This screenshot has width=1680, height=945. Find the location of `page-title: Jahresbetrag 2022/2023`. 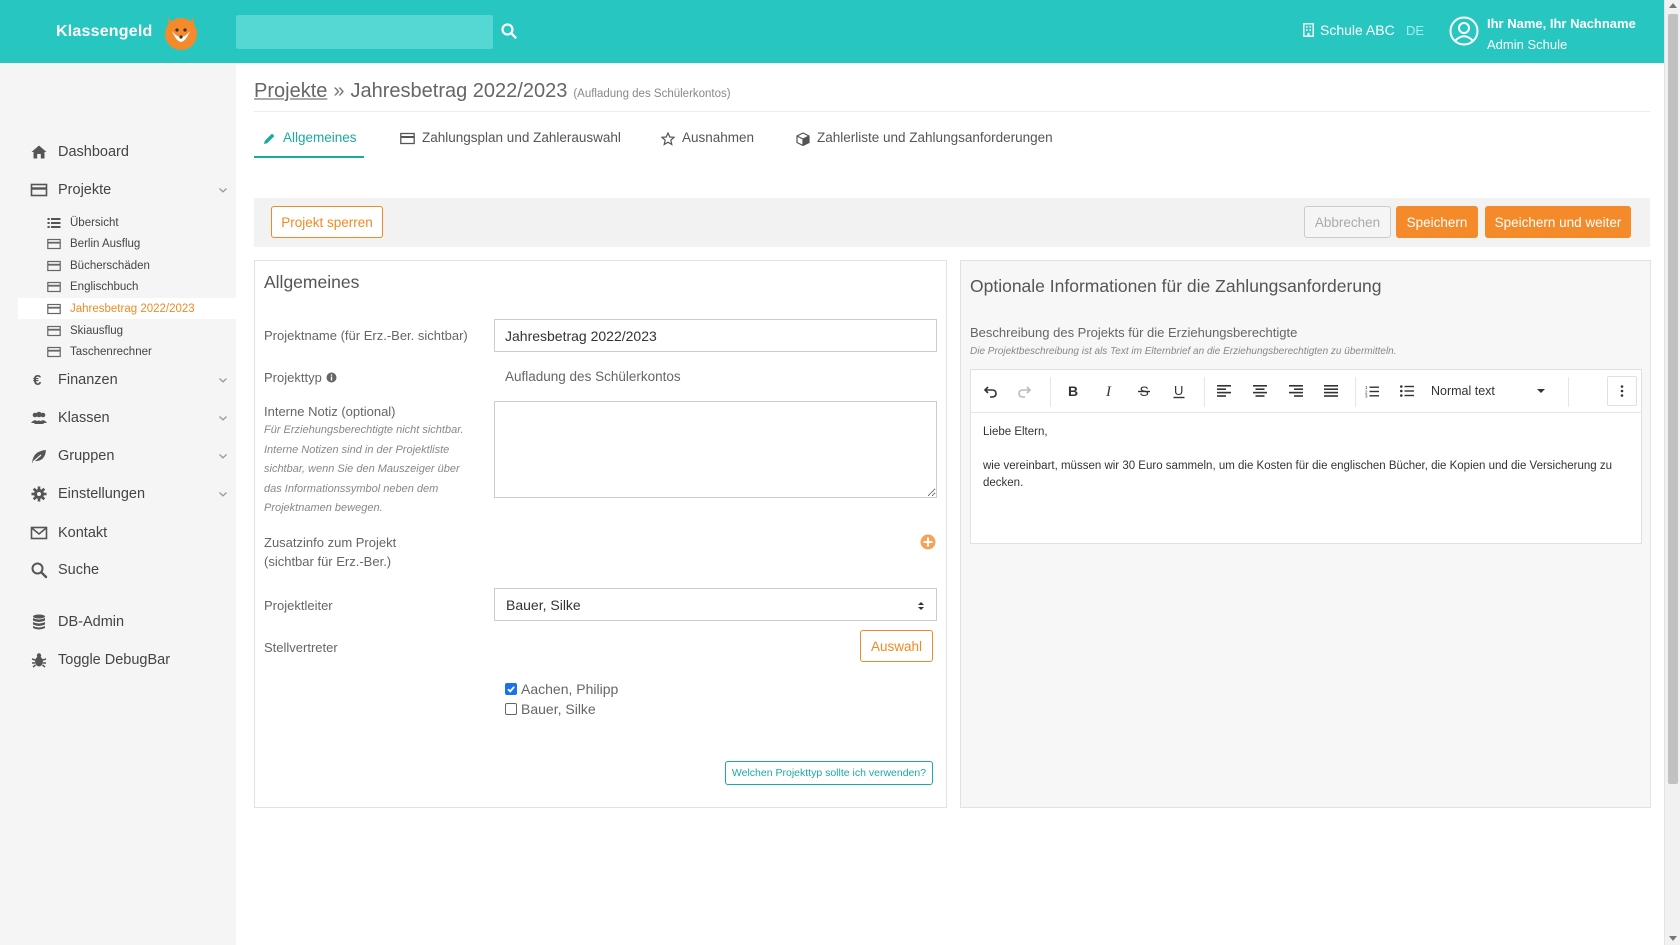

page-title: Jahresbetrag 2022/2023 is located at coordinates (459, 91).